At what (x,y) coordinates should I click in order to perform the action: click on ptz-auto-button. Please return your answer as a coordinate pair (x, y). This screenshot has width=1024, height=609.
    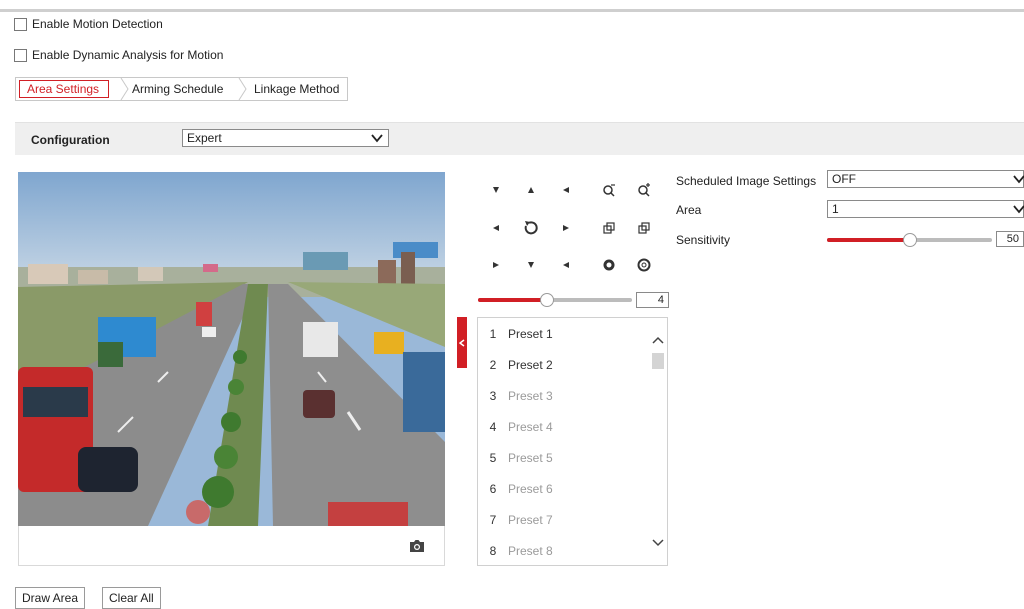
    Looking at the image, I should click on (530, 228).